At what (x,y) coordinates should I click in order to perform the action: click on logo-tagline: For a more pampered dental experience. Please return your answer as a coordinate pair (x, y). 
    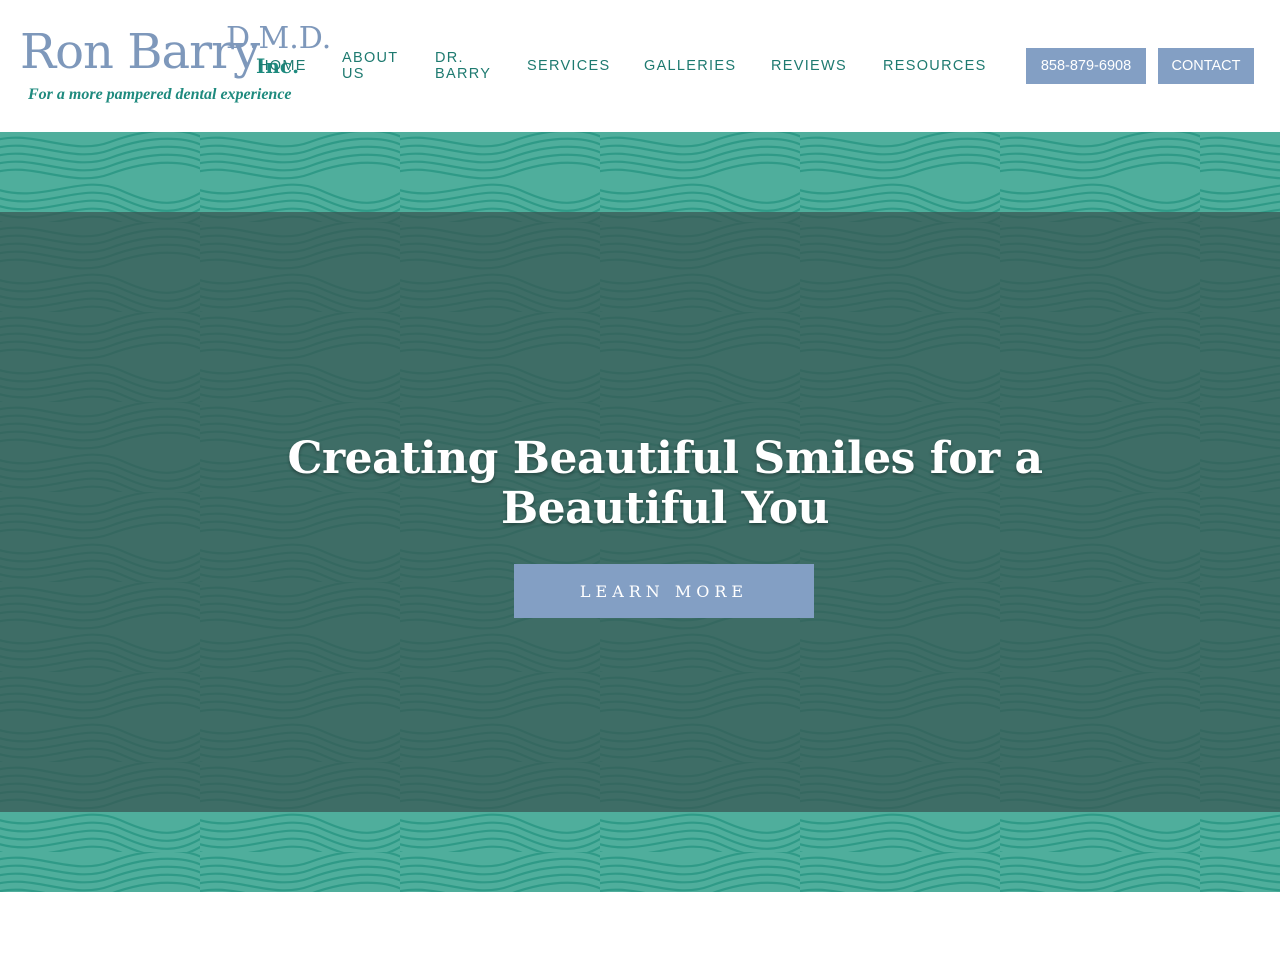
    Looking at the image, I should click on (160, 94).